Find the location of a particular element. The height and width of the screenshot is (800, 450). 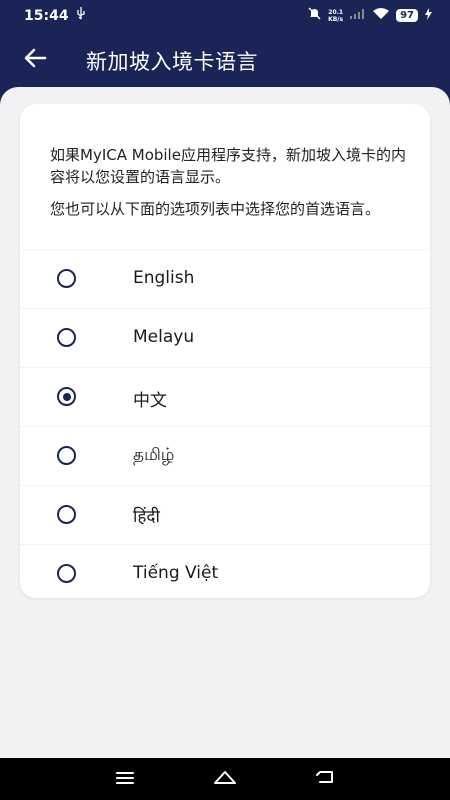

recent-apps-button is located at coordinates (125, 779).